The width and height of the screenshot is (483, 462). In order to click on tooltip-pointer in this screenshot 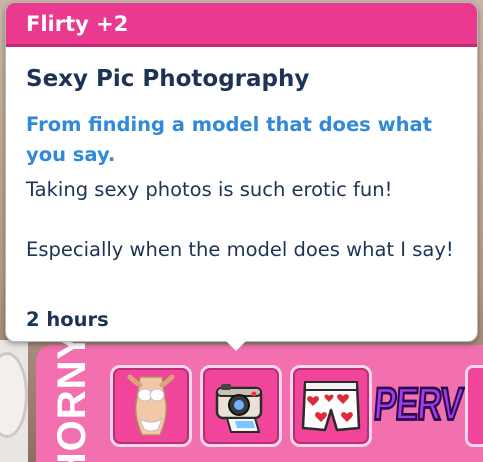, I will do `click(236, 345)`.